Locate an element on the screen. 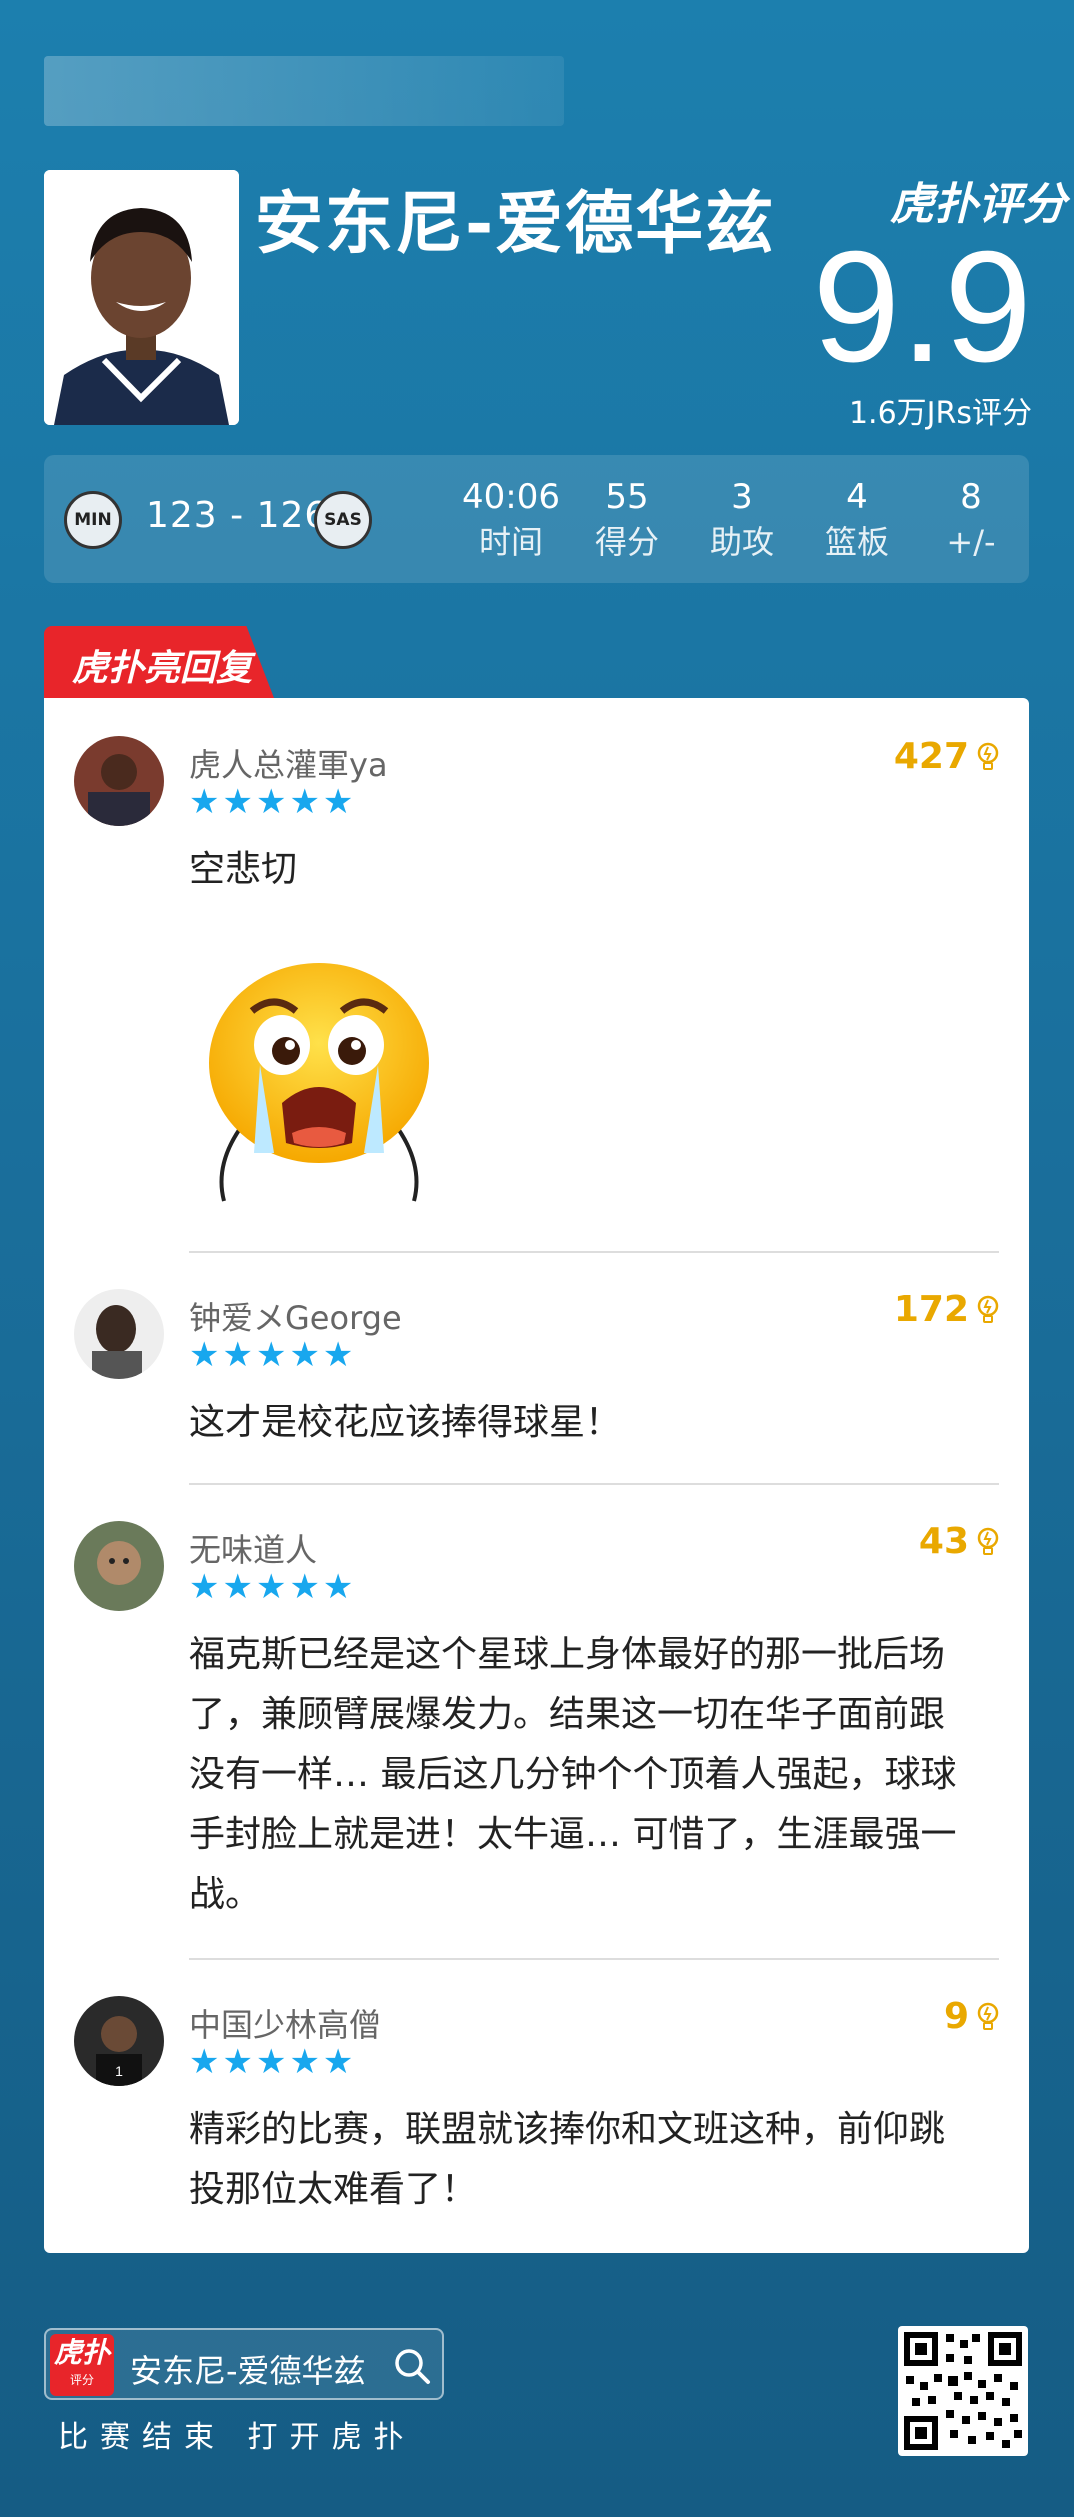 This screenshot has height=2517, width=1074. username: 无味道人 is located at coordinates (253, 1548).